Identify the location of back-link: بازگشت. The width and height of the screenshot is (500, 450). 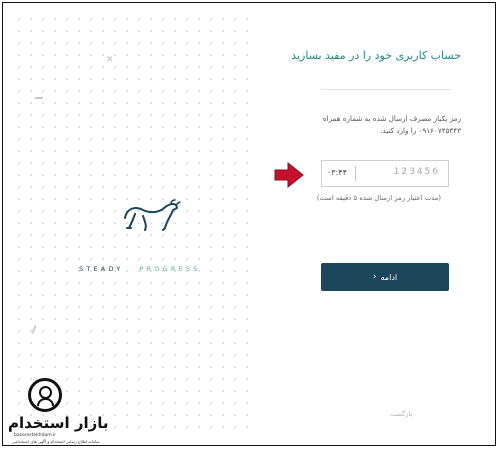
(401, 414).